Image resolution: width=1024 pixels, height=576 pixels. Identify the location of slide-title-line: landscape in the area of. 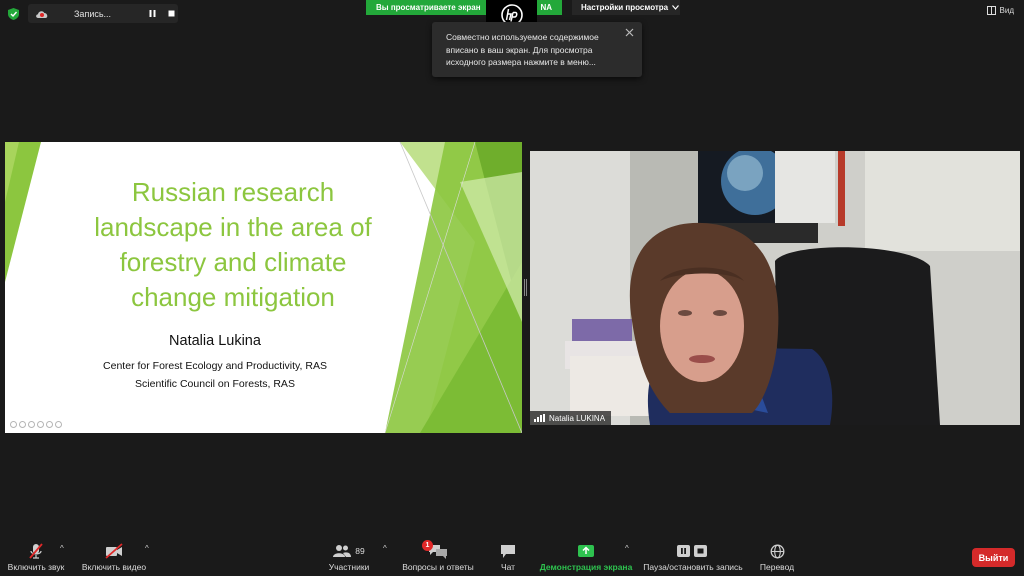
(233, 227).